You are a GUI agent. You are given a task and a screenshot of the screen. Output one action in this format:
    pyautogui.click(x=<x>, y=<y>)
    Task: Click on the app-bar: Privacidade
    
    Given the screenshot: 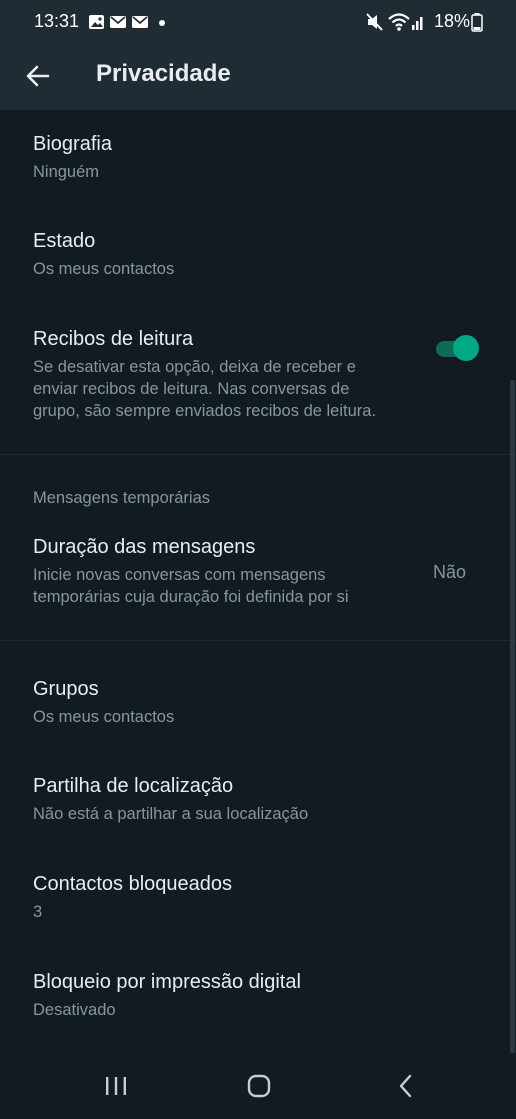 What is the action you would take?
    pyautogui.click(x=258, y=77)
    